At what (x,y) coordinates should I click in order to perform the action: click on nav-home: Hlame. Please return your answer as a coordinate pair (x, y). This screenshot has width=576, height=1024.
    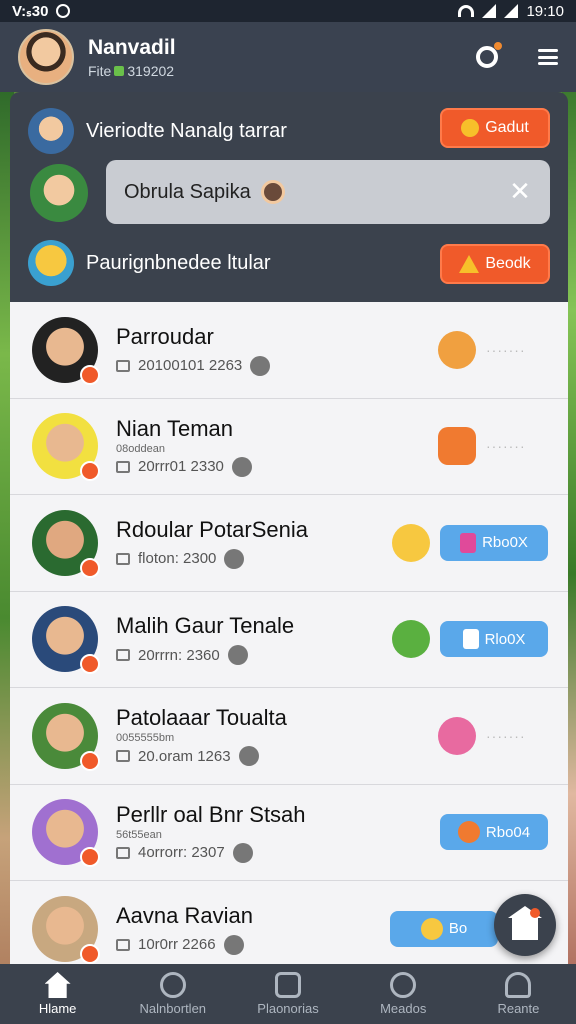
    Looking at the image, I should click on (57, 994).